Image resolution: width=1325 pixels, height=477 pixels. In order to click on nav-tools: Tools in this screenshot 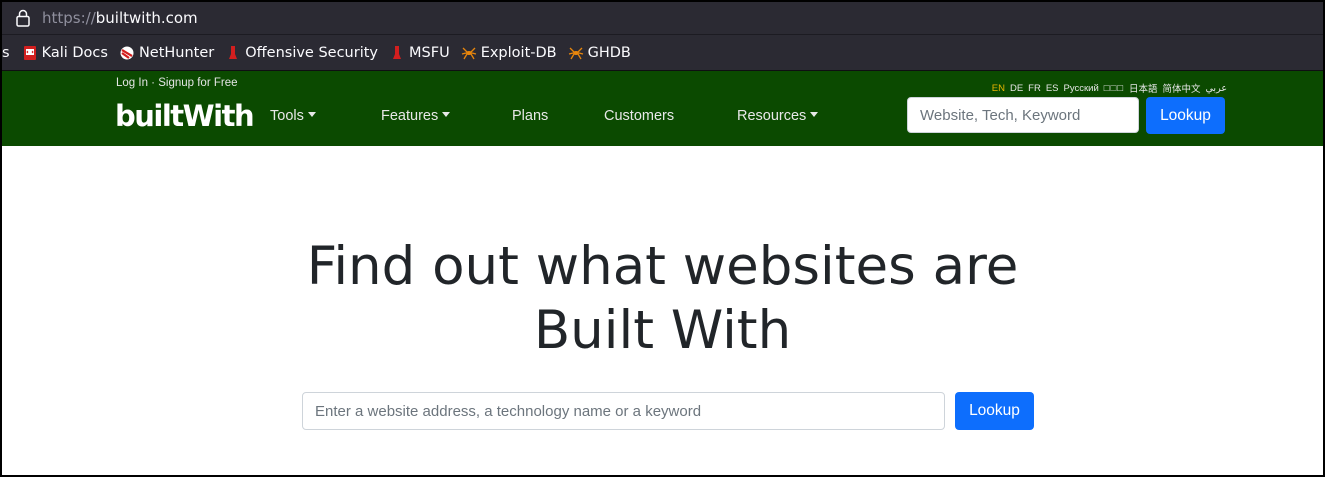, I will do `click(293, 116)`.